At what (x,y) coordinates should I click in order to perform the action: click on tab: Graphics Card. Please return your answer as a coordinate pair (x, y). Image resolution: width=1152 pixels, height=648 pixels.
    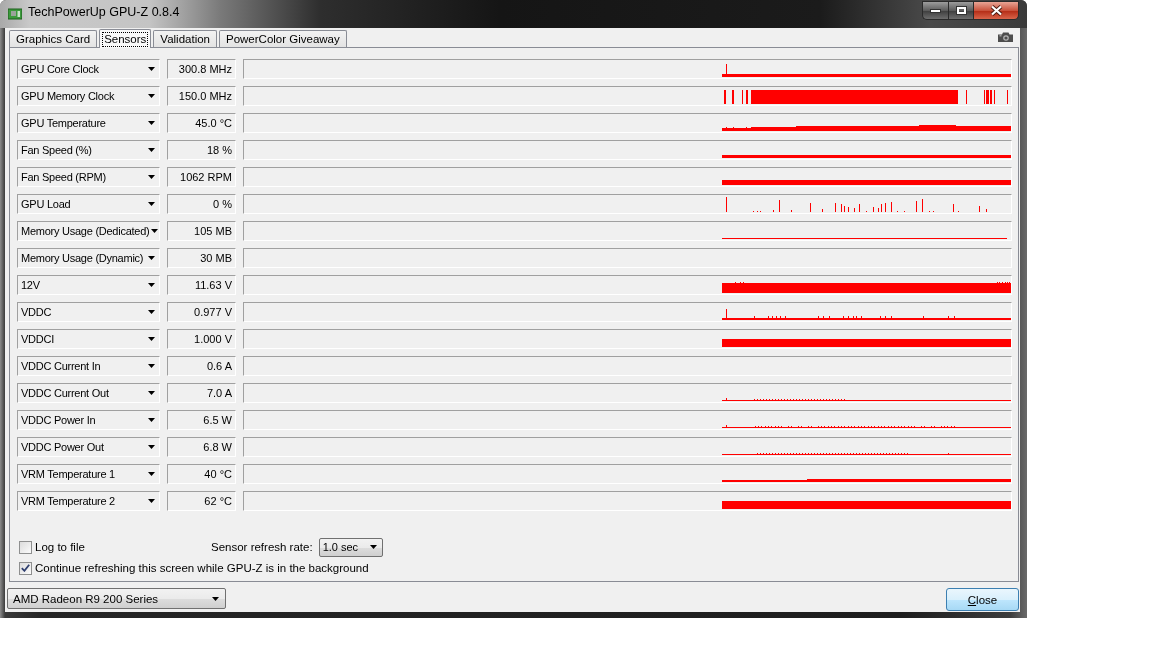
    Looking at the image, I should click on (53, 38).